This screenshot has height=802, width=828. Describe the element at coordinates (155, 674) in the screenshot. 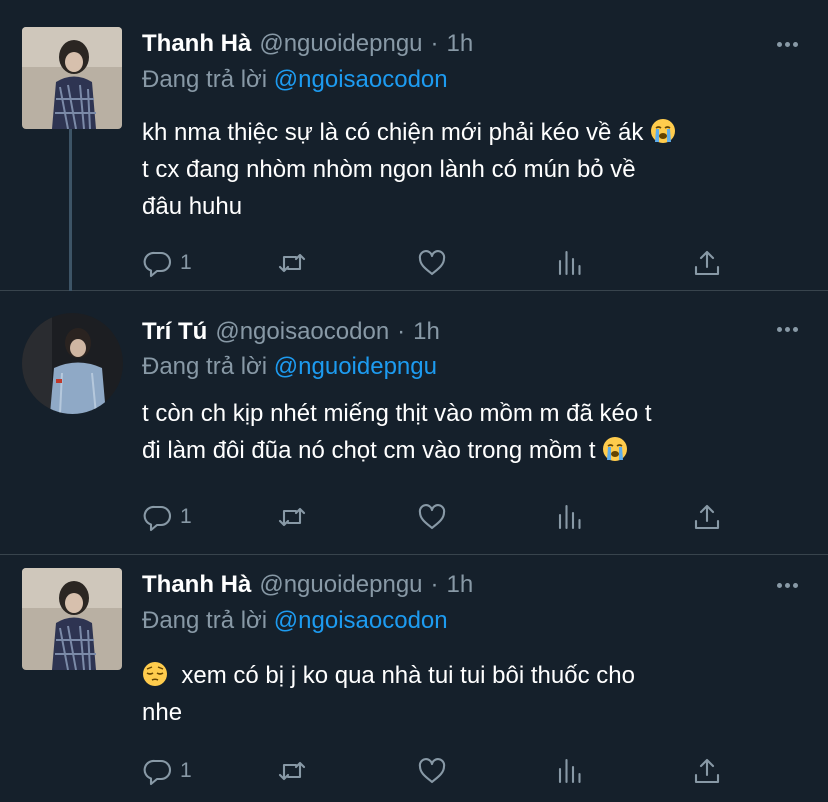

I see `pensive-face-icon` at that location.